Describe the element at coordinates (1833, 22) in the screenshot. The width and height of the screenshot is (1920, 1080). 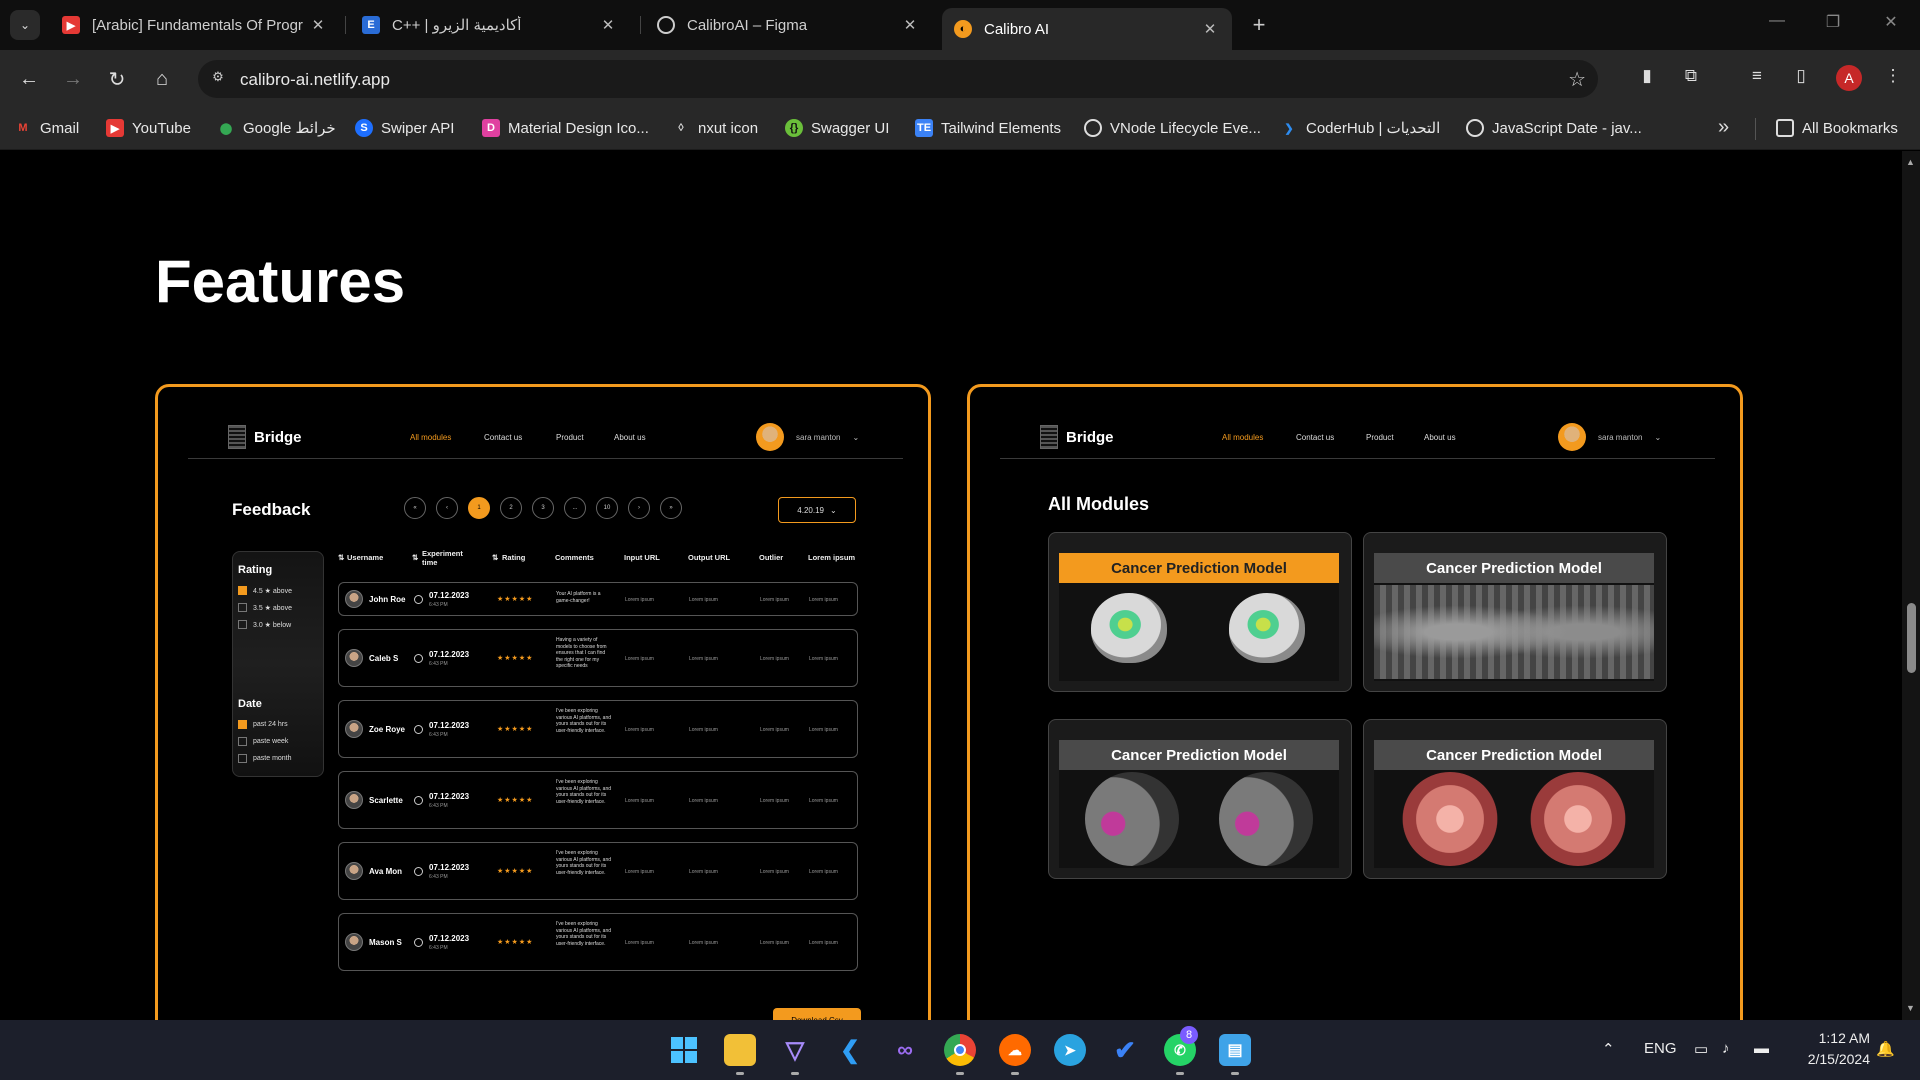
I see `restore-icon: ❐` at that location.